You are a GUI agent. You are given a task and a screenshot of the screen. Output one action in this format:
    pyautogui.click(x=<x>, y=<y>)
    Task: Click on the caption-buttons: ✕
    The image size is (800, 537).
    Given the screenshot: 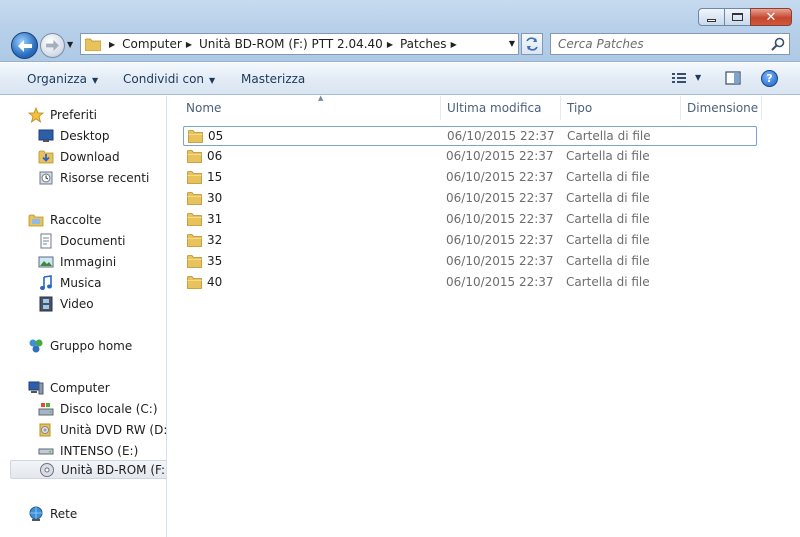 What is the action you would take?
    pyautogui.click(x=745, y=17)
    